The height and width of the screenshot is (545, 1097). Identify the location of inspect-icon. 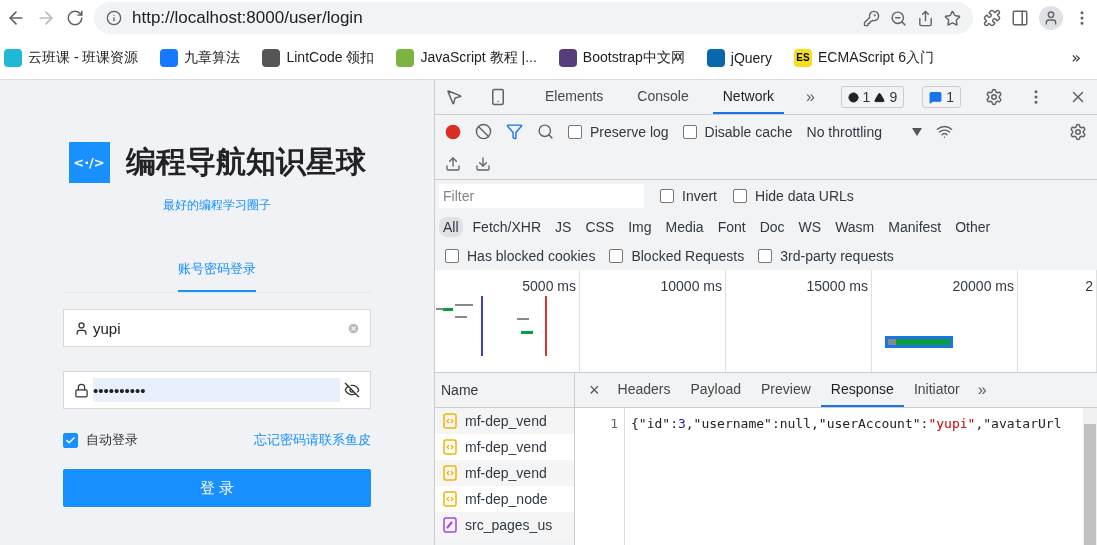
(454, 97).